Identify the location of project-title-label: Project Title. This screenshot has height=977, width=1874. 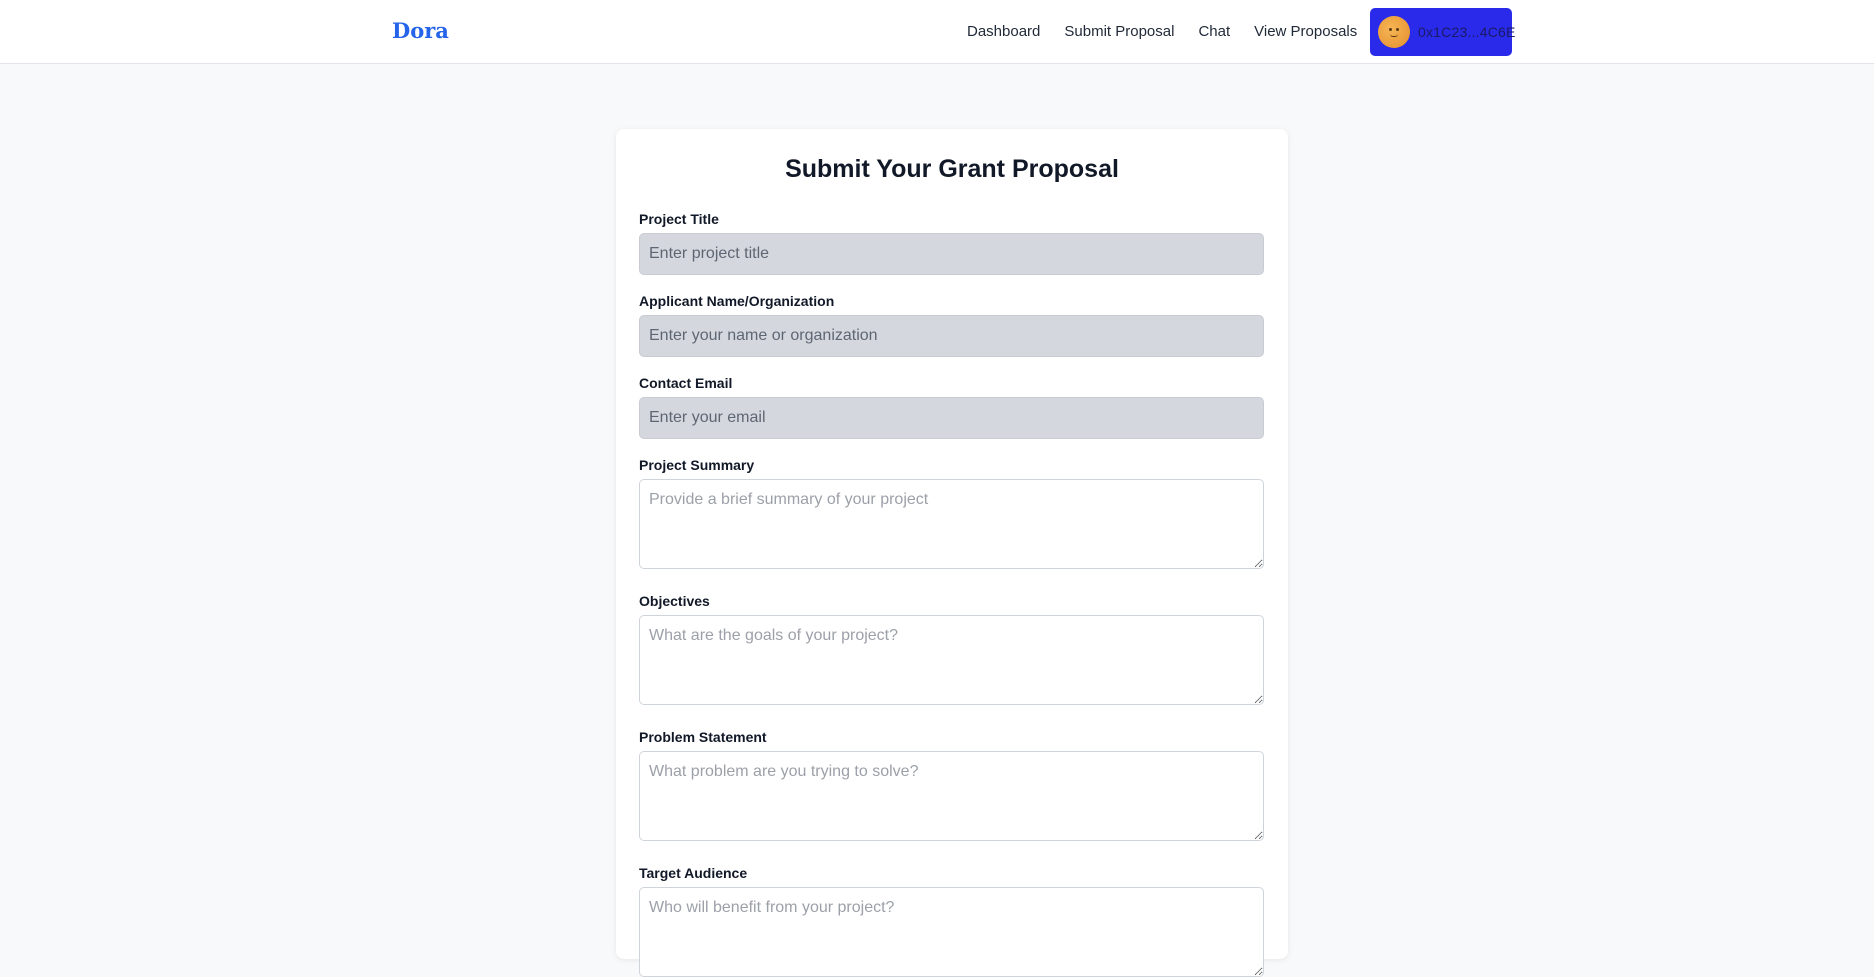
(679, 219).